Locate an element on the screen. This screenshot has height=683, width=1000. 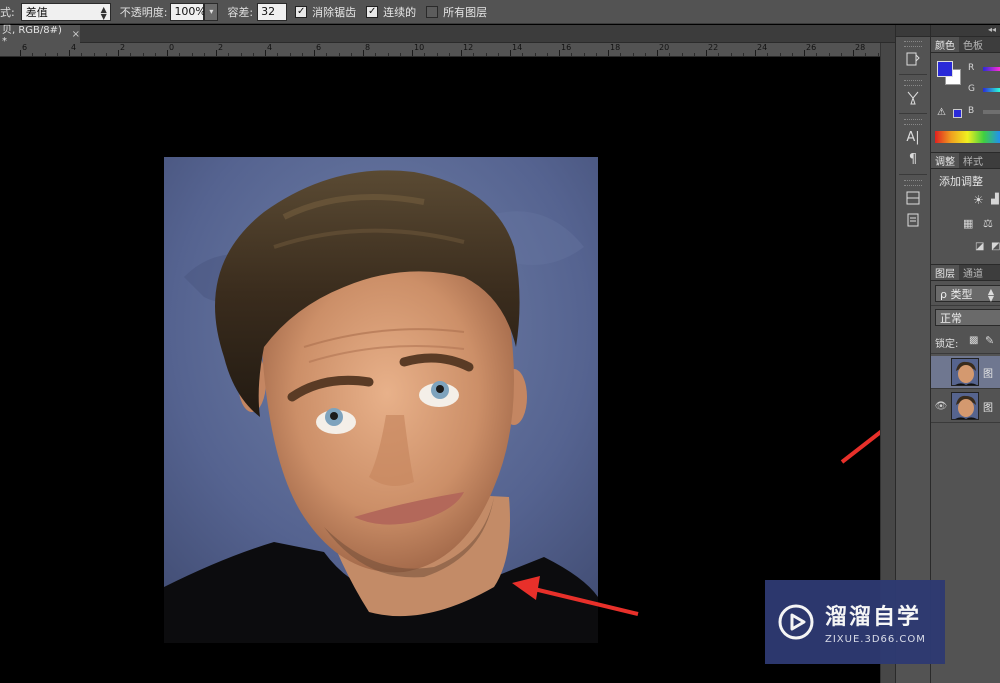
notes-icon is located at coordinates (913, 220).